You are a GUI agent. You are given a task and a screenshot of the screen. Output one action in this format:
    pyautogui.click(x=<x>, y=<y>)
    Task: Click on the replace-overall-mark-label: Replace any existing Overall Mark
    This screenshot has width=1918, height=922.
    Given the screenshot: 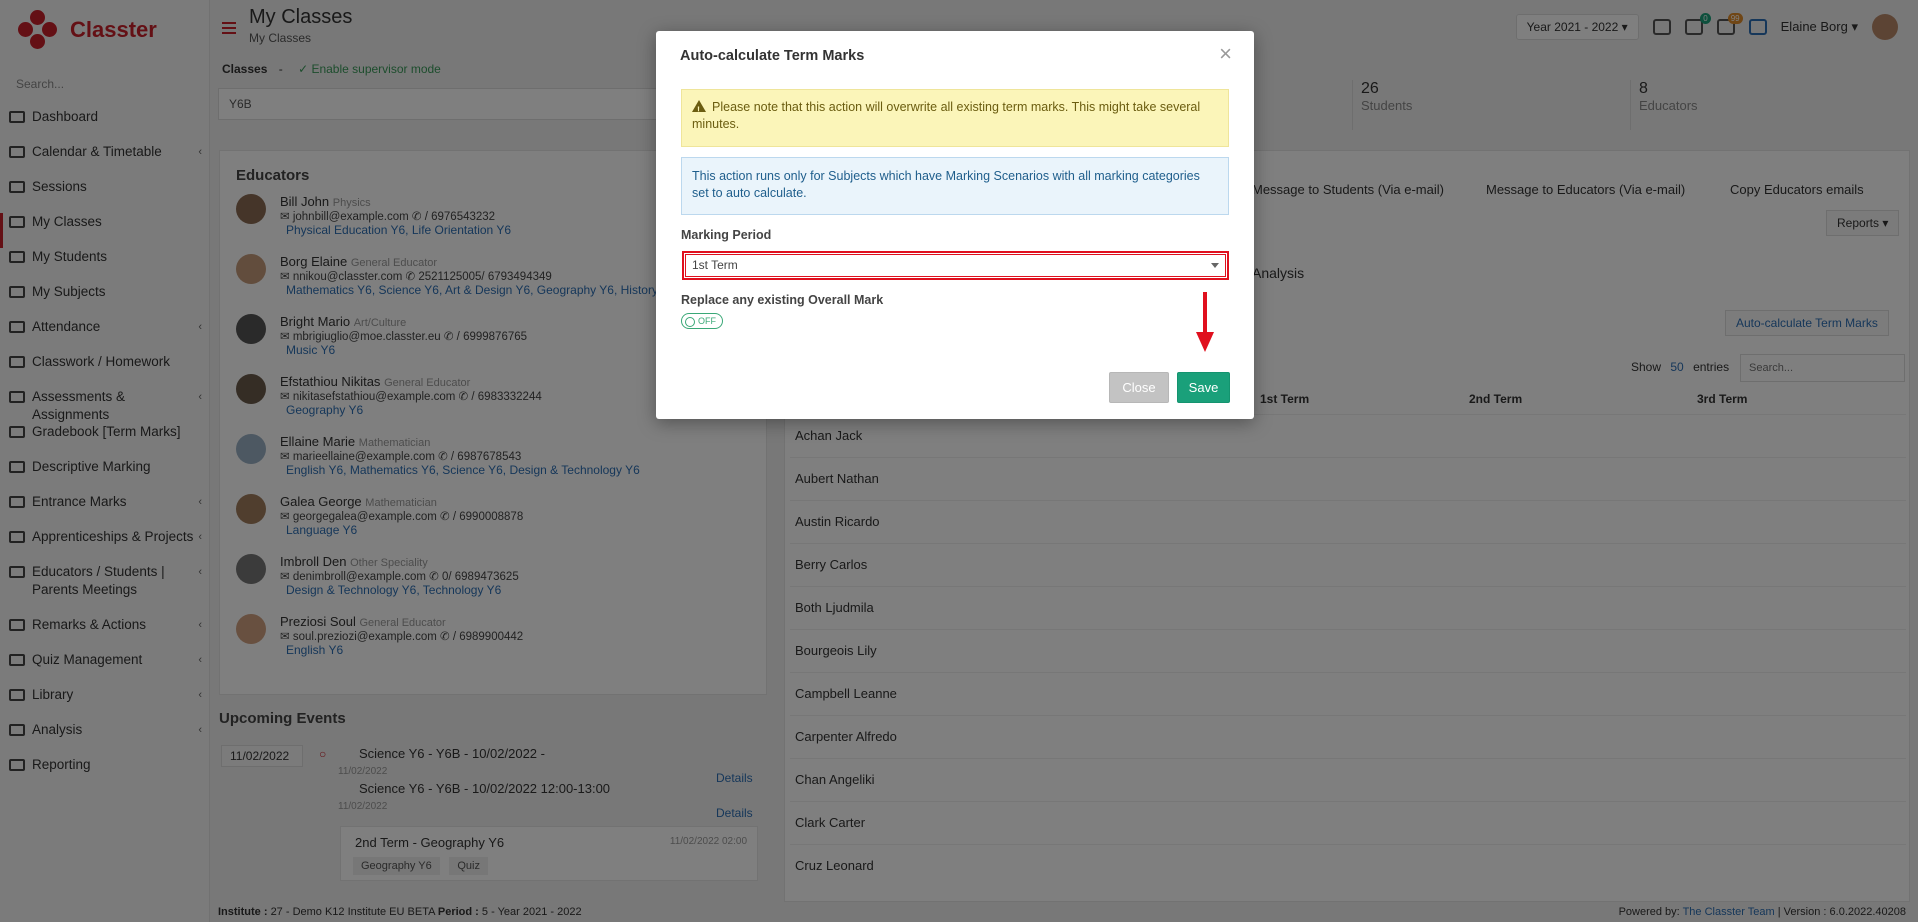 What is the action you would take?
    pyautogui.click(x=782, y=300)
    